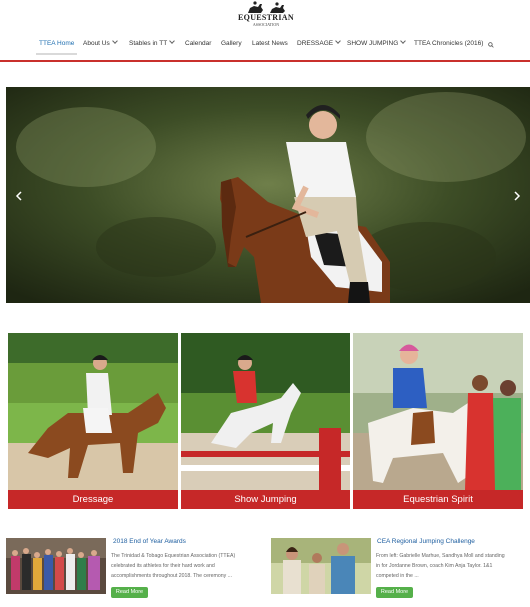 The width and height of the screenshot is (530, 607). Describe the element at coordinates (57, 43) in the screenshot. I see `nav-item-label: TTEA Home` at that location.